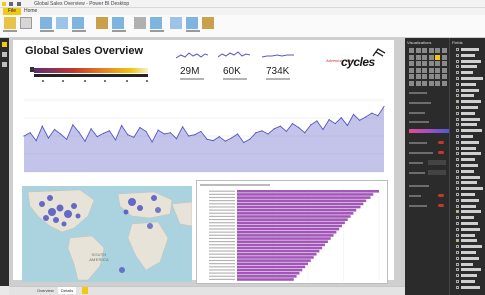 The width and height of the screenshot is (485, 295). What do you see at coordinates (62, 23) in the screenshot?
I see `recent-sources-icon` at bounding box center [62, 23].